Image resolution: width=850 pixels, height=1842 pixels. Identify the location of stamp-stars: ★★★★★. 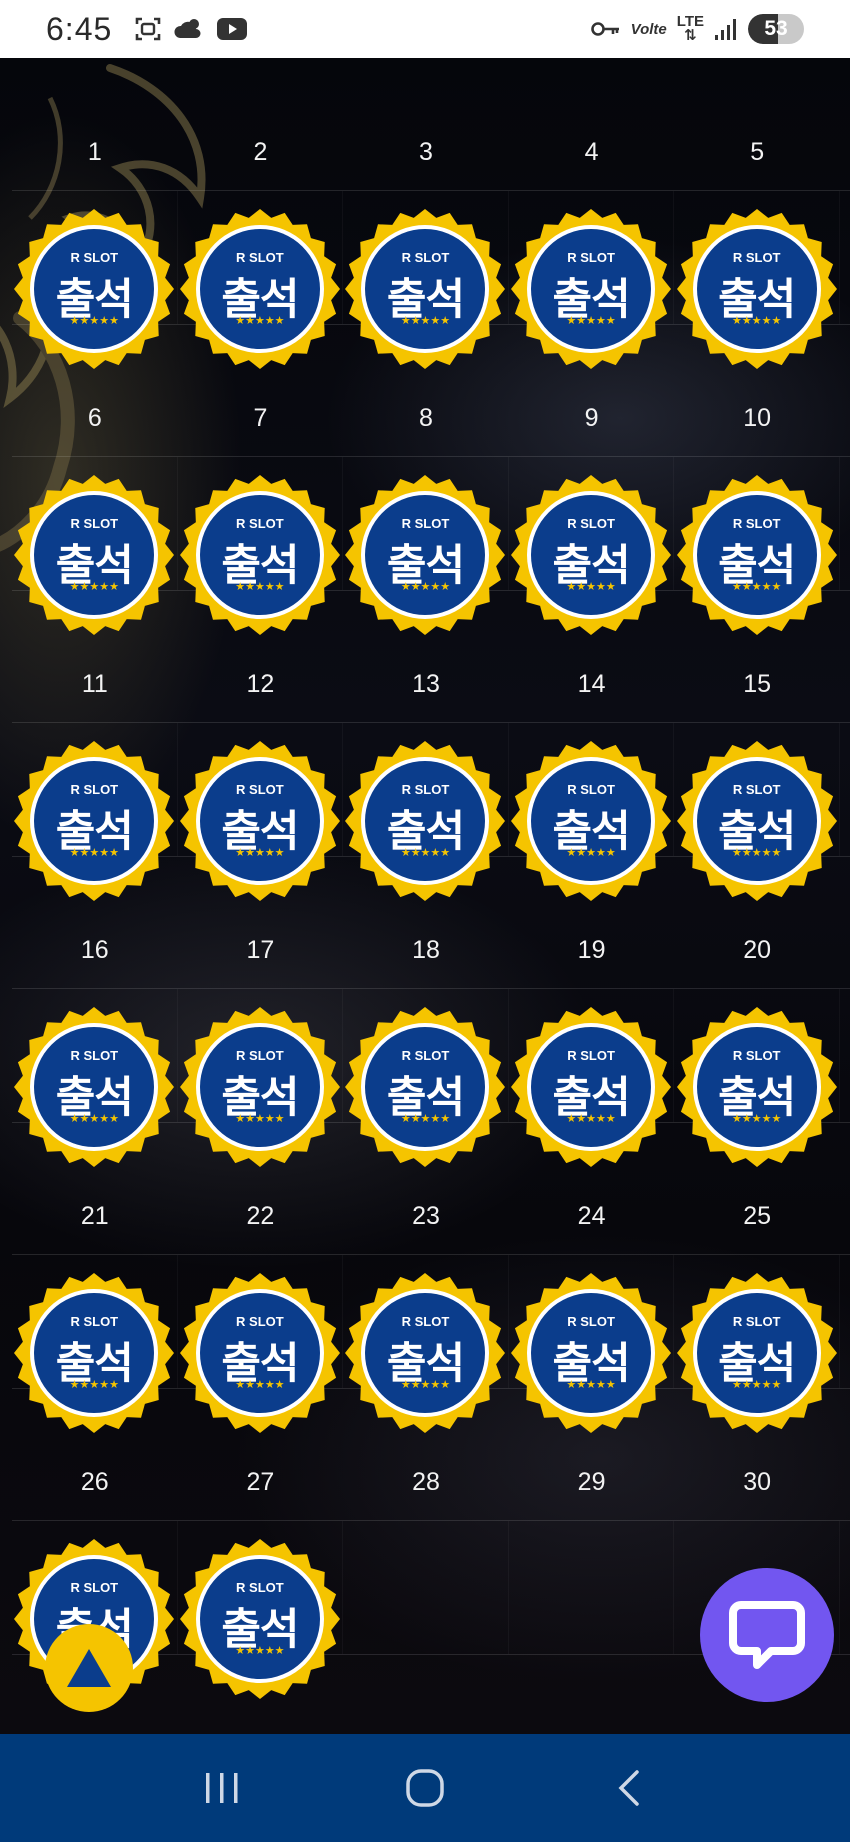
(260, 1650).